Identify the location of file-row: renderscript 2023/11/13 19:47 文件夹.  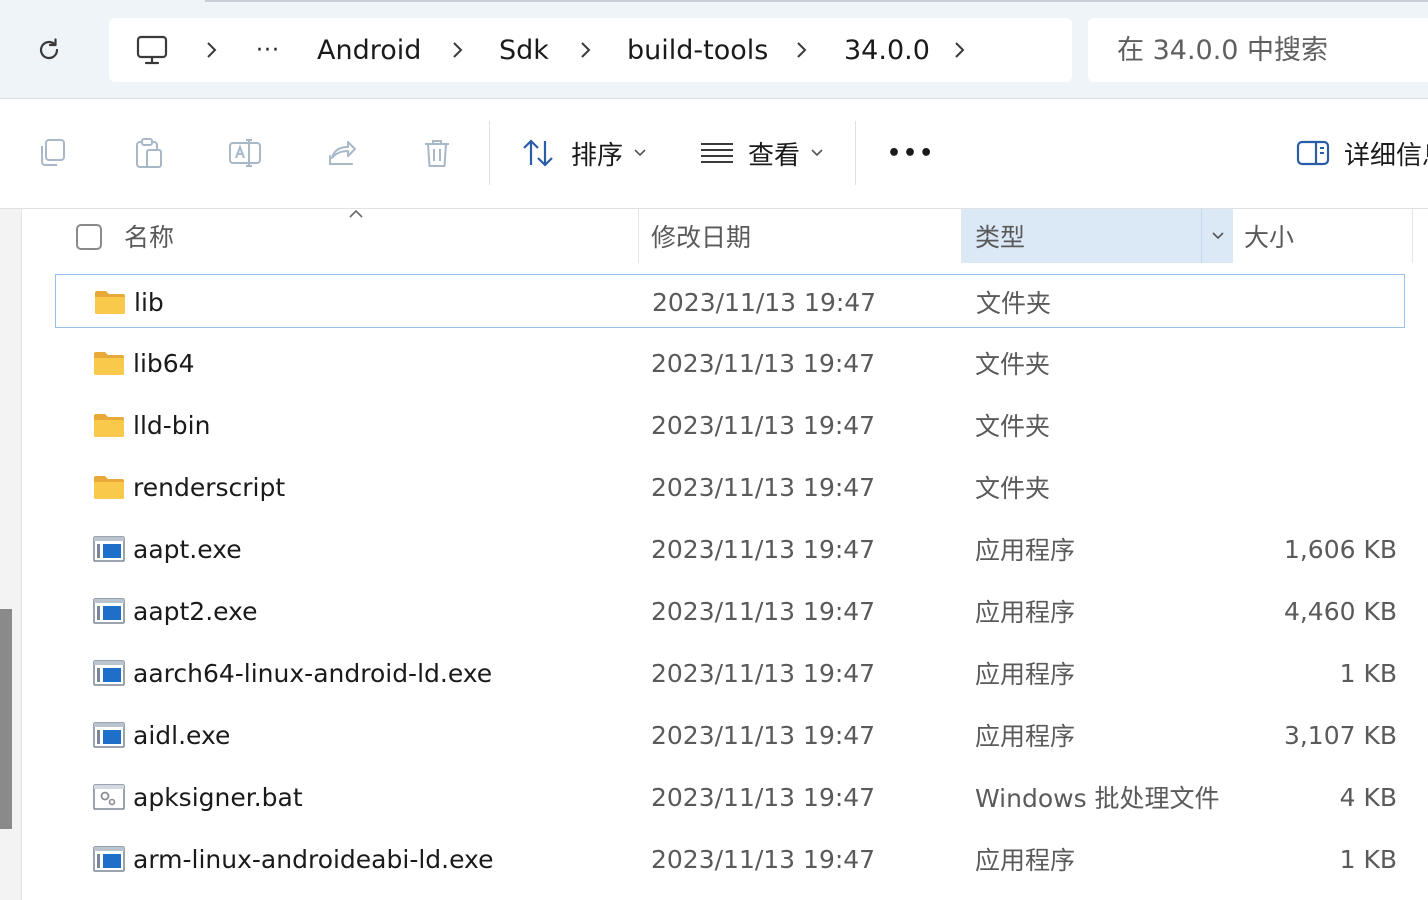
(730, 487).